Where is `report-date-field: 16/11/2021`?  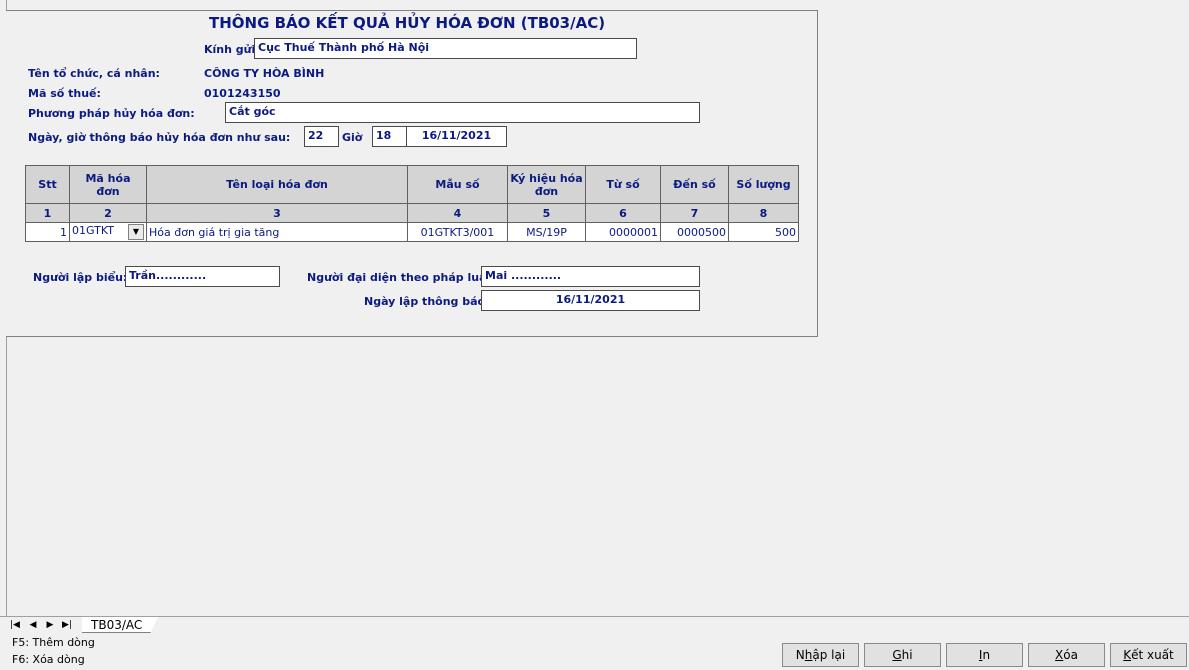 report-date-field: 16/11/2021 is located at coordinates (590, 300).